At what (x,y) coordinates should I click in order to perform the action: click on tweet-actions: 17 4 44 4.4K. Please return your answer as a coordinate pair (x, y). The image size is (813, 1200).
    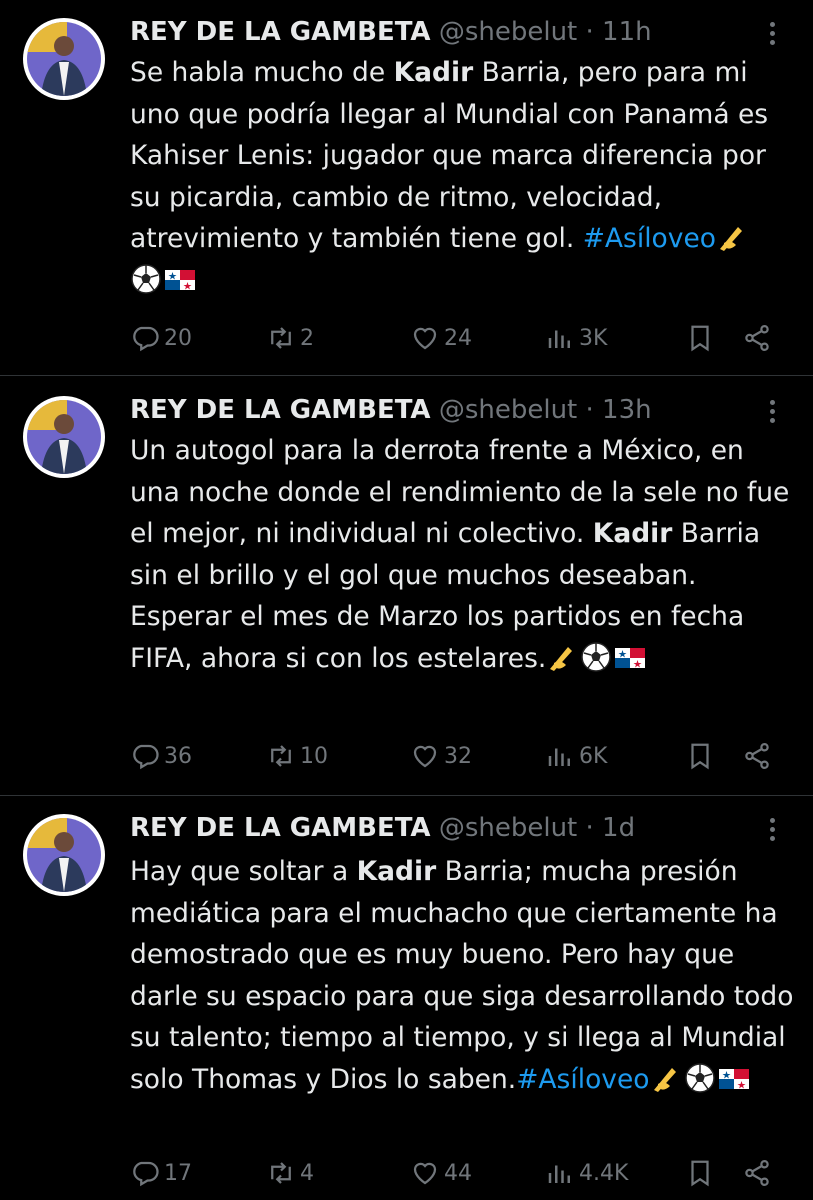
    Looking at the image, I should click on (406, 1173).